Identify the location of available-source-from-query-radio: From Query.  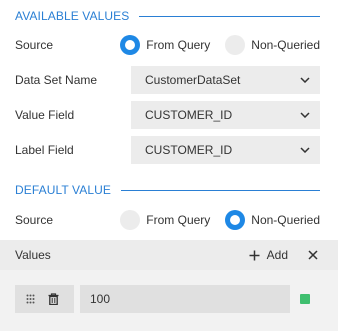
(165, 45).